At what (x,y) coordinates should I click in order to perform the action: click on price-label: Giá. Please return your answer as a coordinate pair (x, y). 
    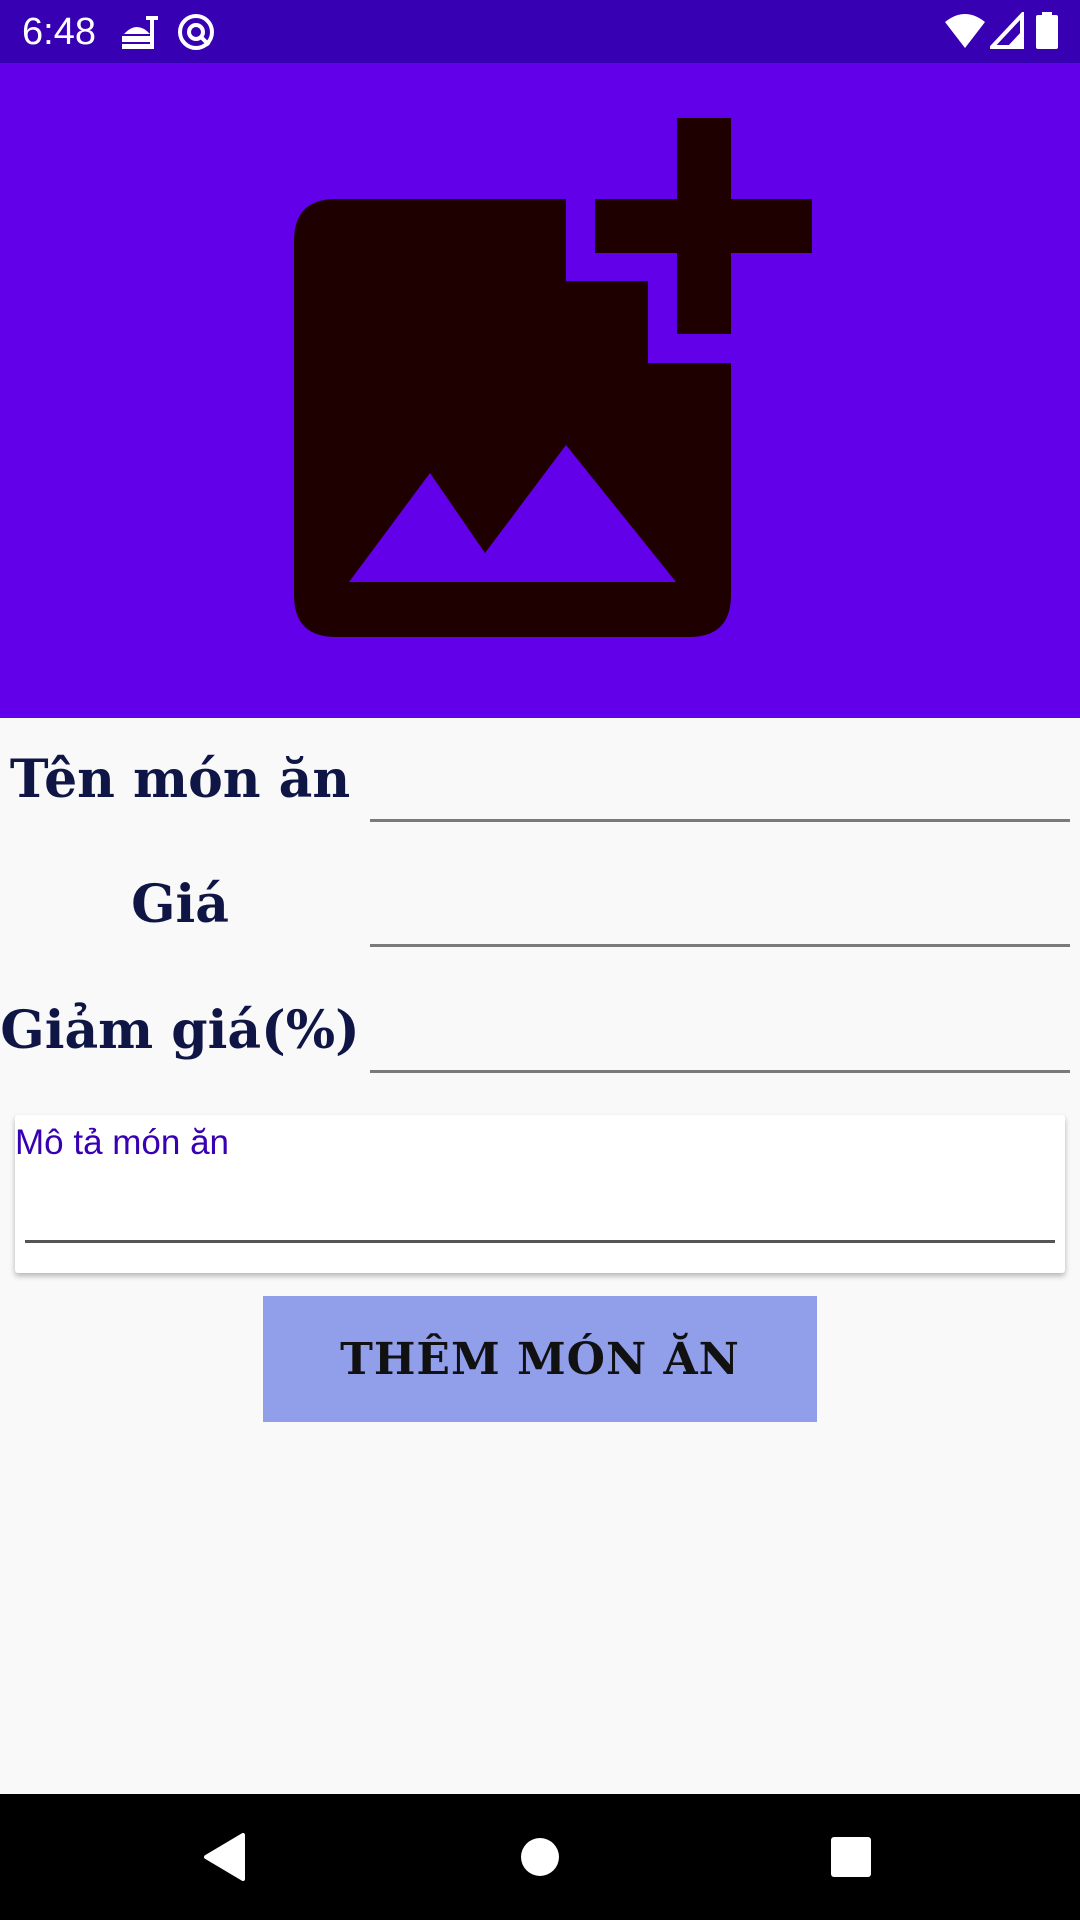
    Looking at the image, I should click on (180, 904).